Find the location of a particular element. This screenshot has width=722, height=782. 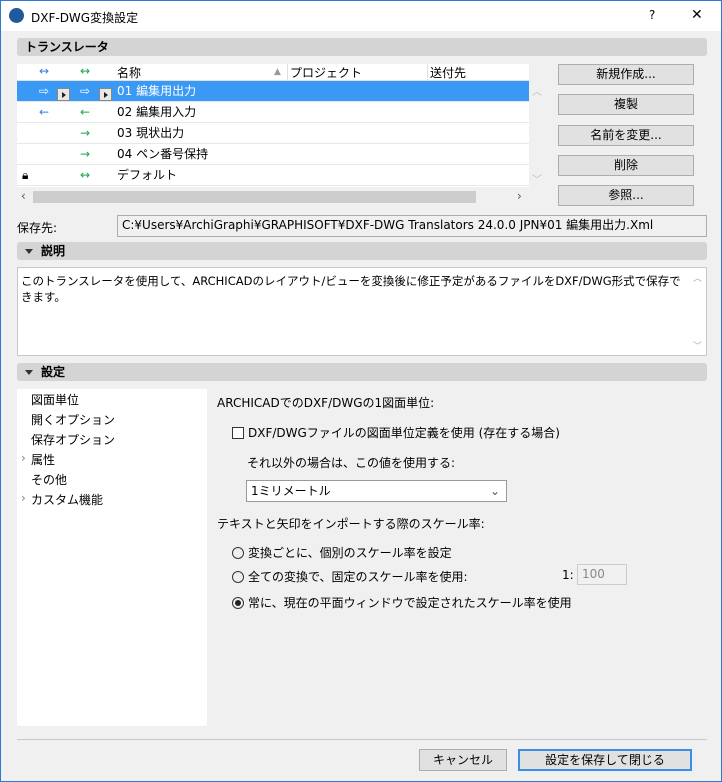

import-arrow-icon: ⇨ is located at coordinates (44, 91).